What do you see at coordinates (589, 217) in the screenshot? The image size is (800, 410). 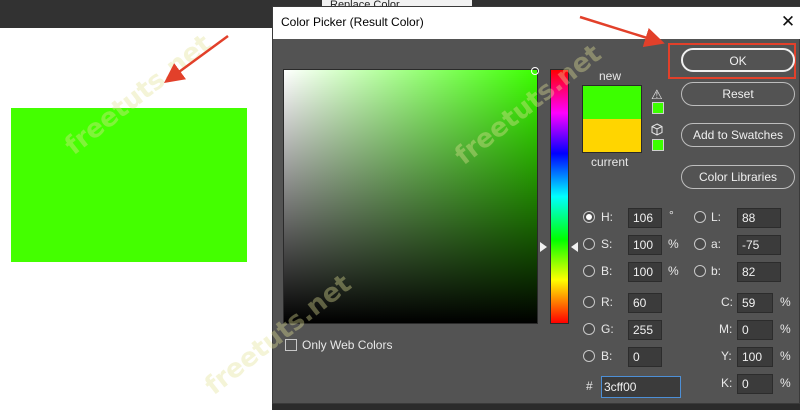 I see `hue-radio` at bounding box center [589, 217].